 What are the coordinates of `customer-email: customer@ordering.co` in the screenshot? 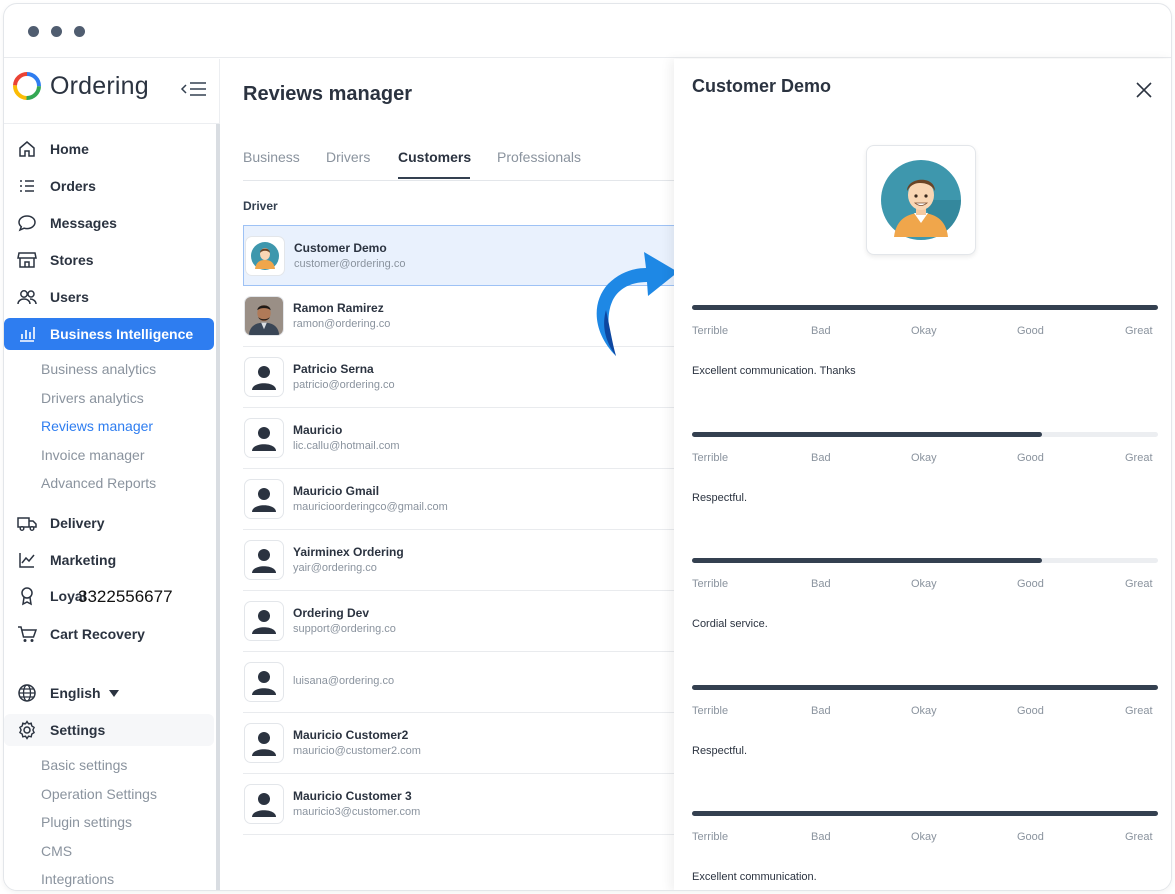 It's located at (350, 264).